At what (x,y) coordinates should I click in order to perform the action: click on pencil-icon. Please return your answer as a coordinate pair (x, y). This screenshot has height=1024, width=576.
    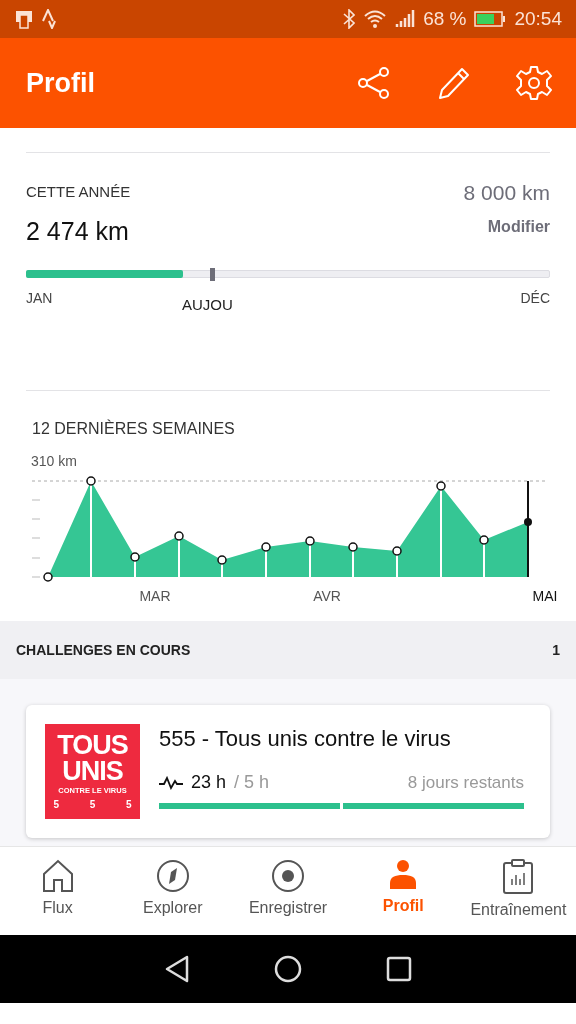
    Looking at the image, I should click on (454, 83).